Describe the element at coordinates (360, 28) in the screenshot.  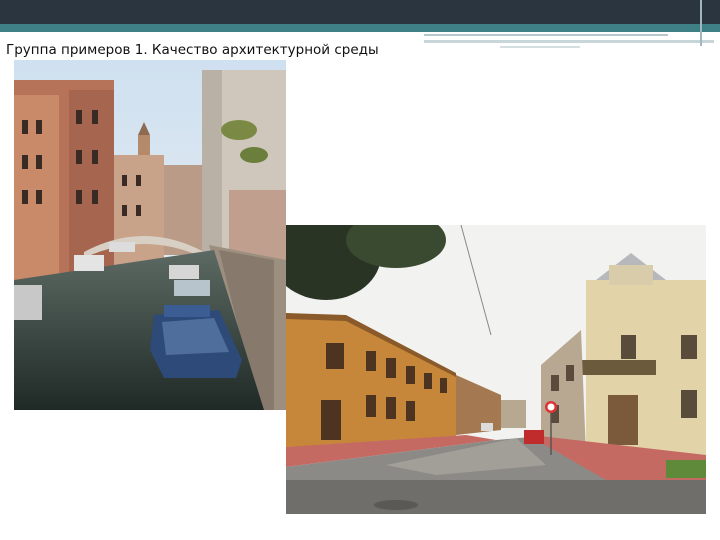
I see `accent-bar` at that location.